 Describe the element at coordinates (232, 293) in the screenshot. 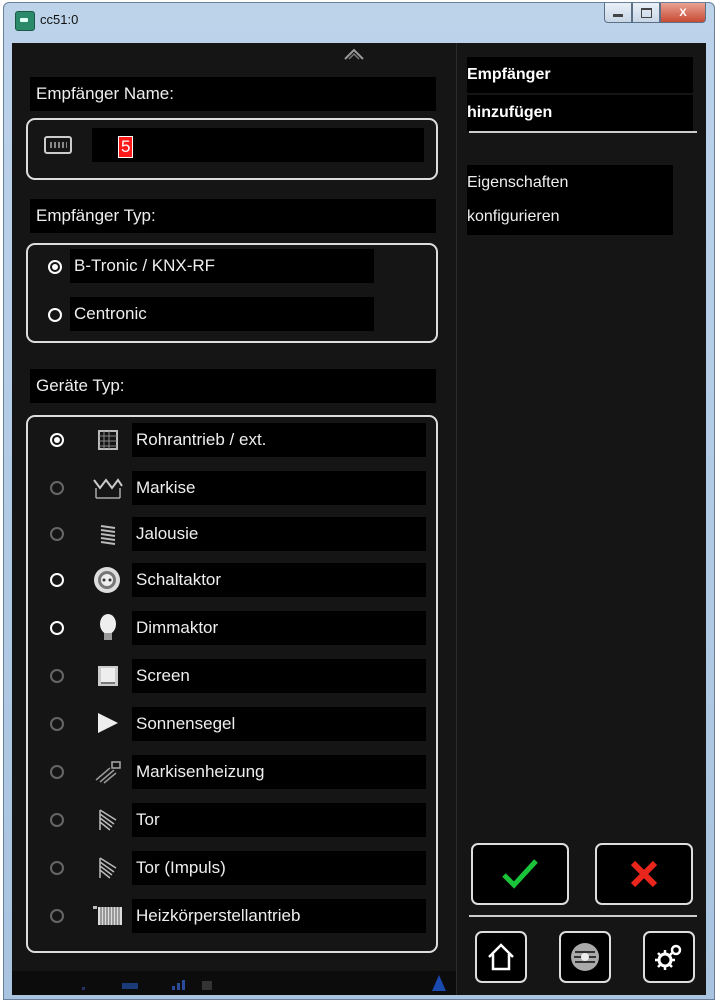

I see `receiver-type-group: B-Tronic / KNX-RF Centronic` at that location.